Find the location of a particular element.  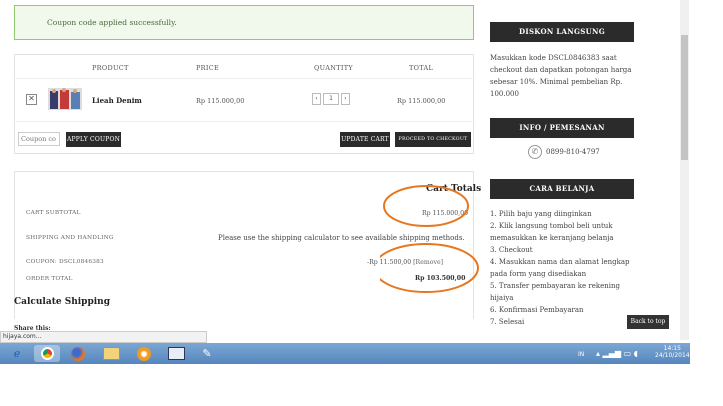

item-price: Rp 115.000,00 is located at coordinates (220, 101).